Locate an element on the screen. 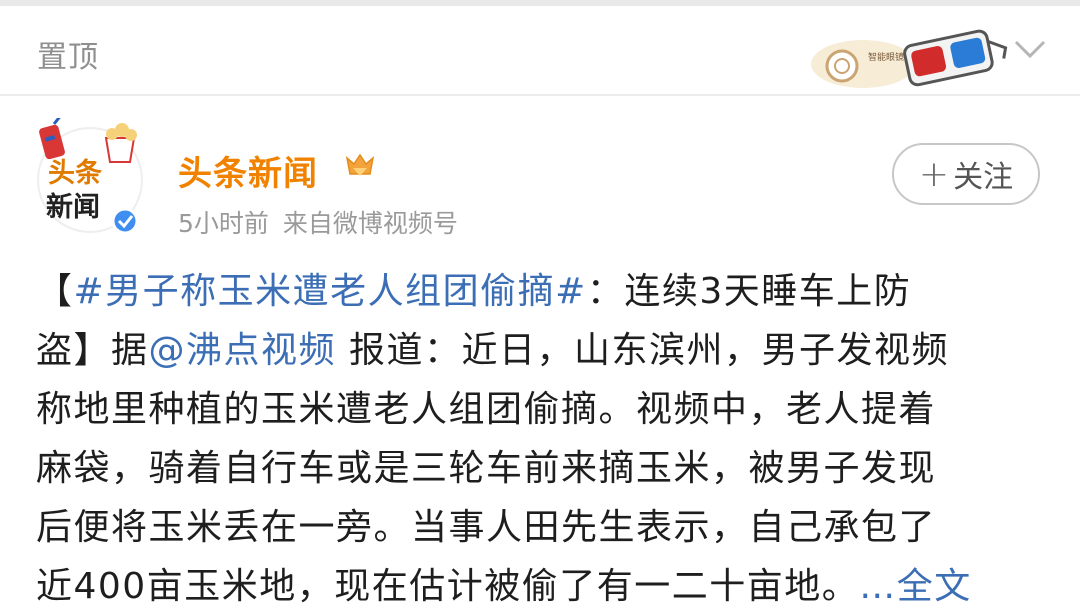 The width and height of the screenshot is (1080, 616). plus-icon: + is located at coordinates (934, 174).